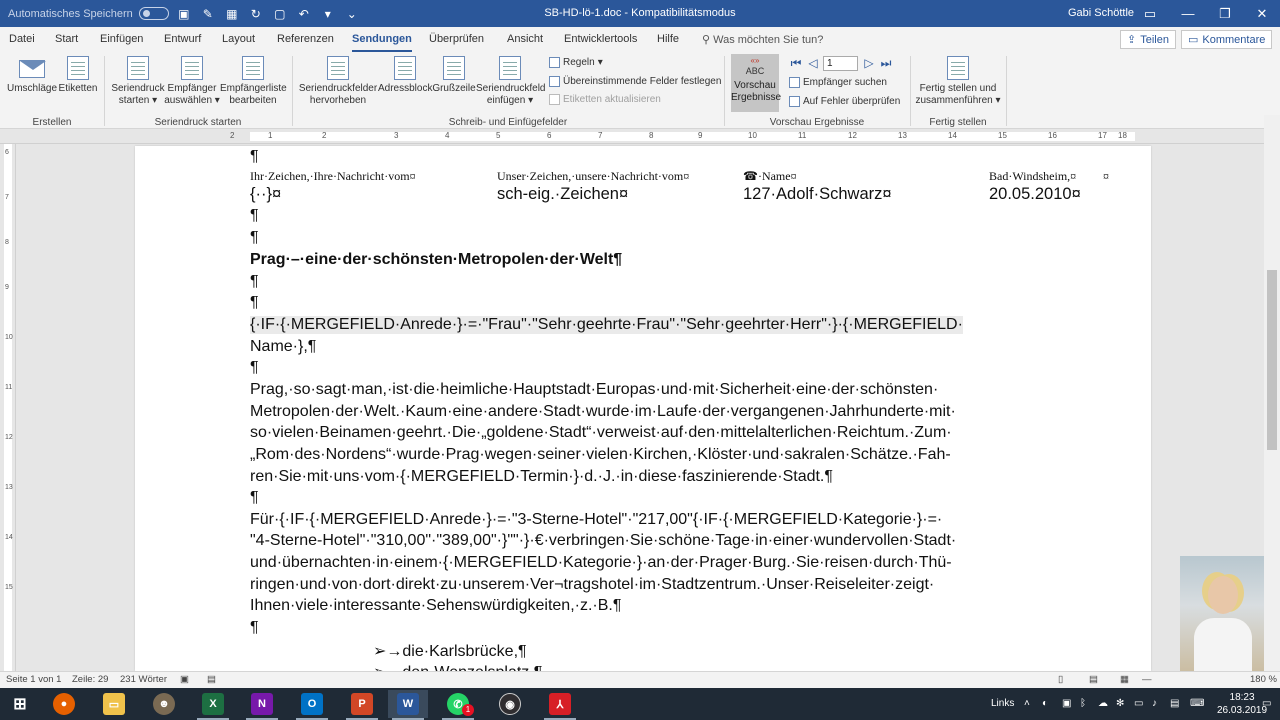  What do you see at coordinates (1174, 703) in the screenshot?
I see `language-icon: ▤` at bounding box center [1174, 703].